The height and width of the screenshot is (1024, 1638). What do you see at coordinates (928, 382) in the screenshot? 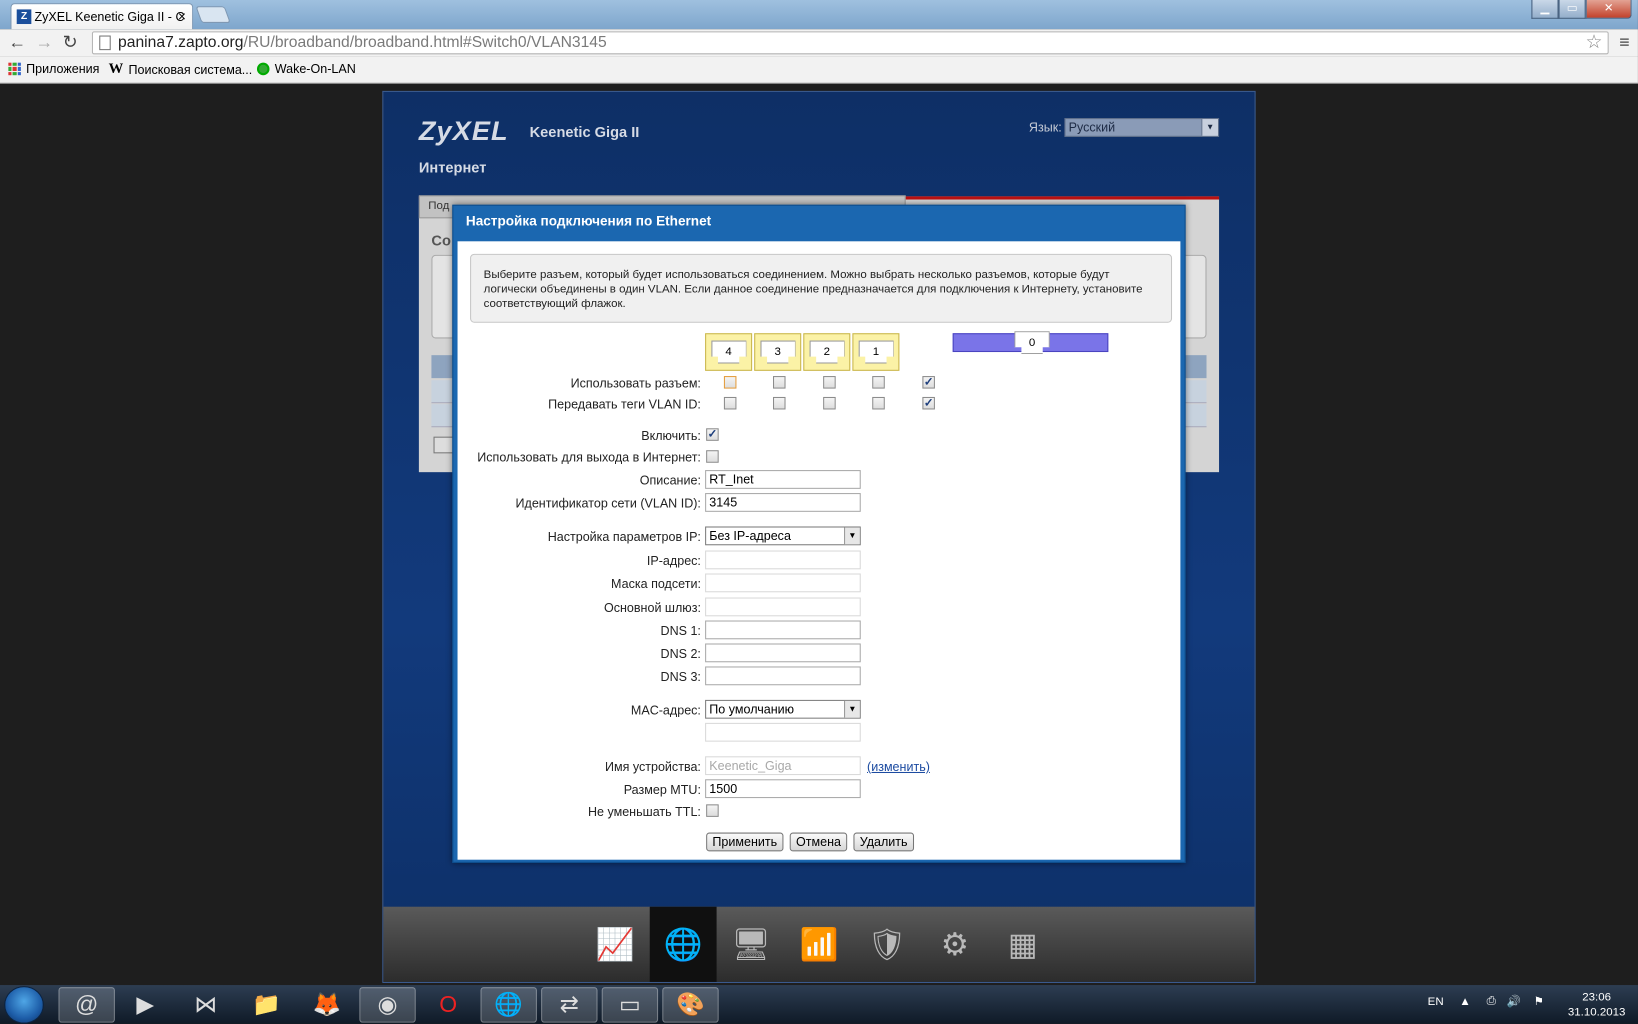
I see `use-port-0-checkbox: ✓` at bounding box center [928, 382].